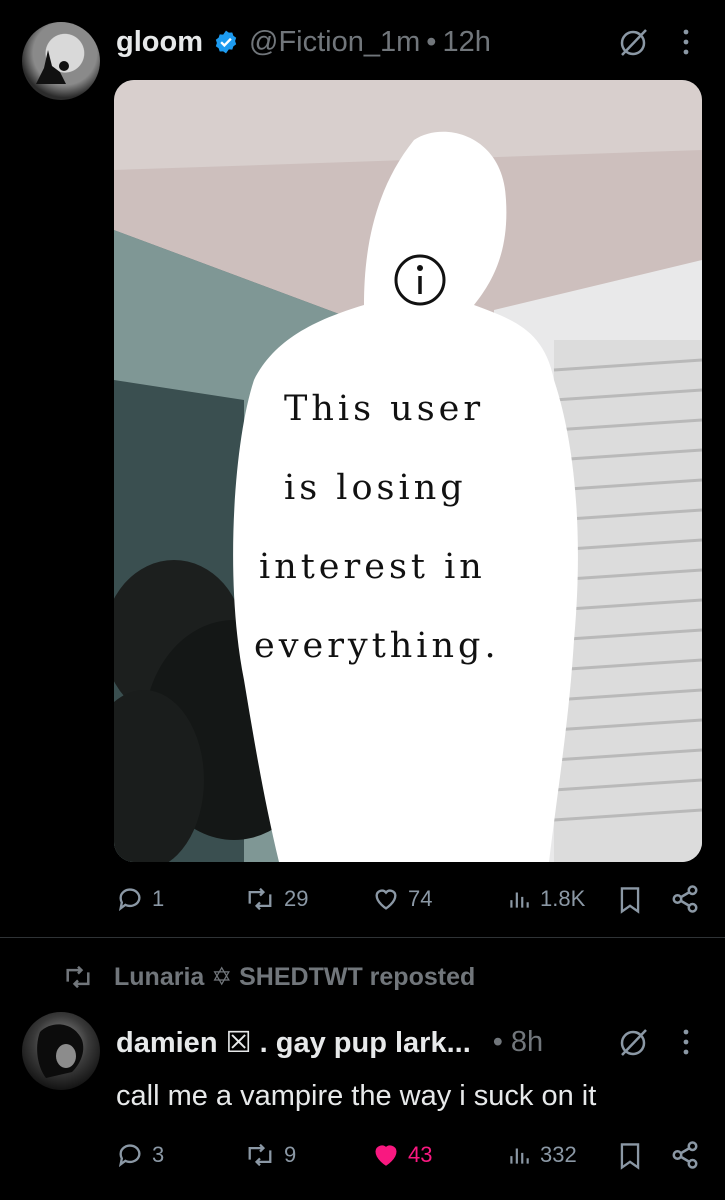  I want to click on view-count: 332, so click(558, 1154).